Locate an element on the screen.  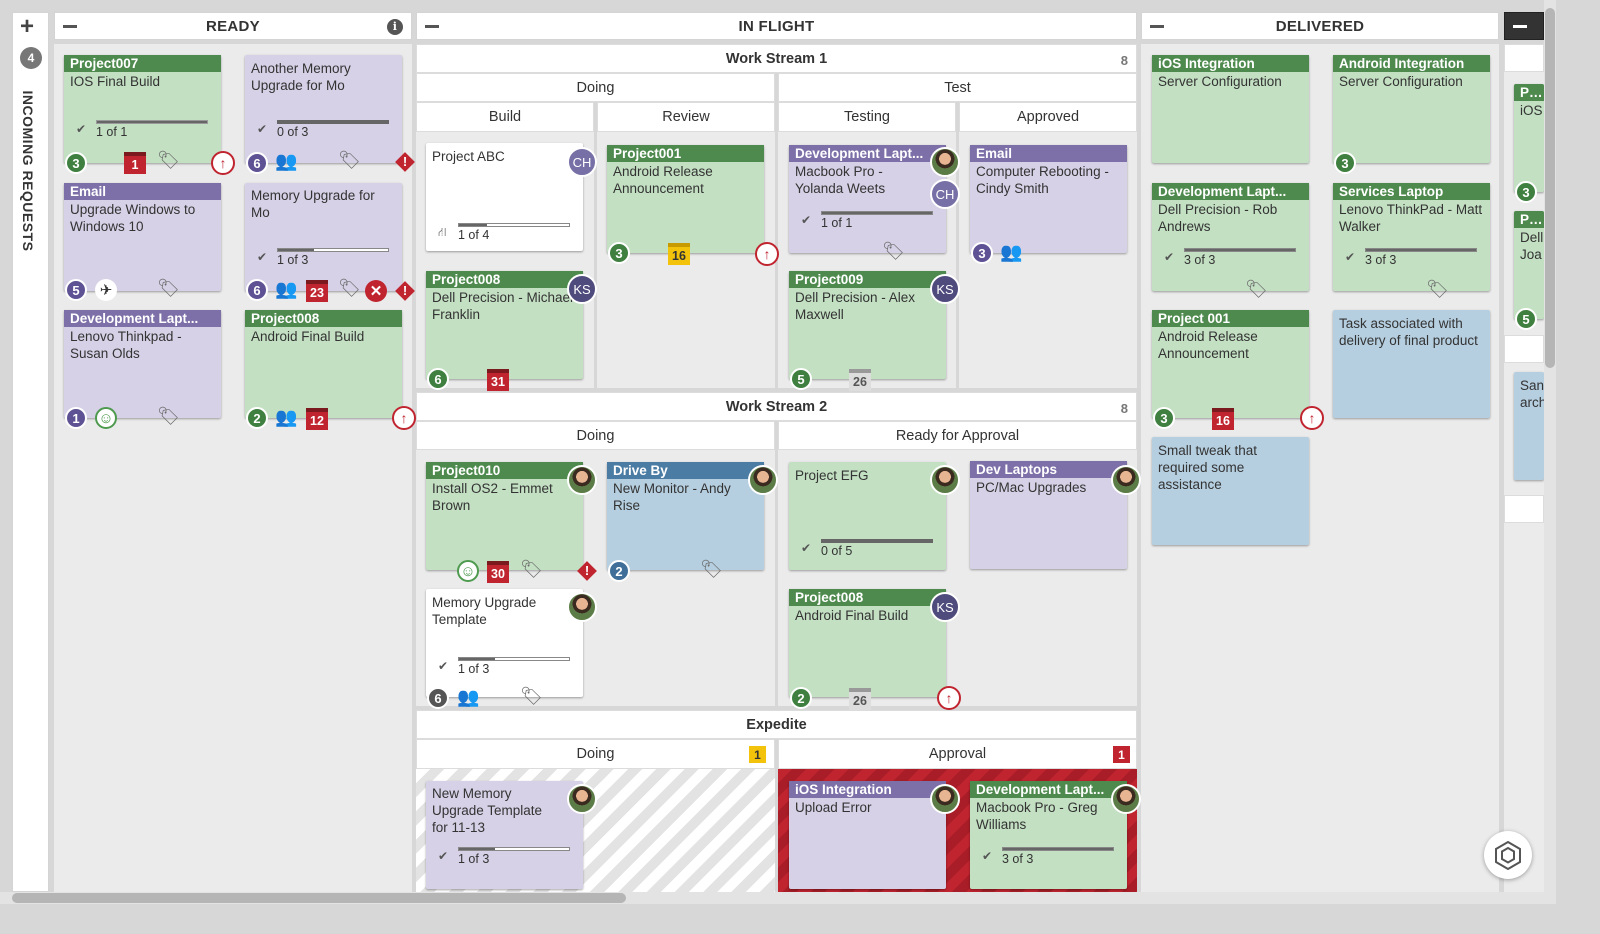
card-d5: Project 001 Android Release Announcement is located at coordinates (1230, 364).